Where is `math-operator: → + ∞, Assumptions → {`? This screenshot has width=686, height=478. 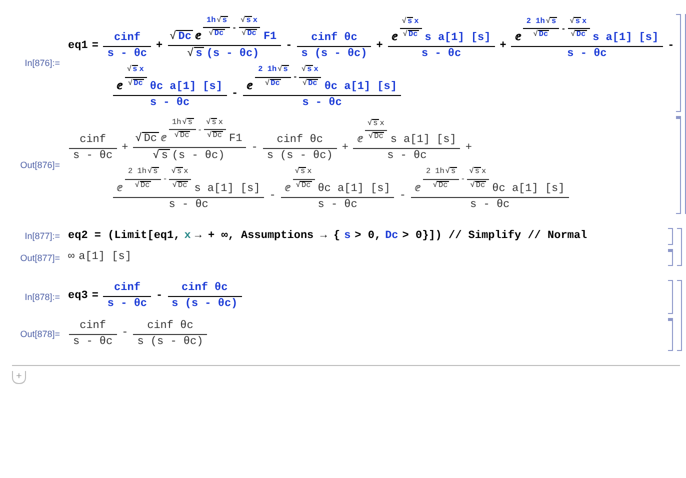
math-operator: → + ∞, Assumptions → { is located at coordinates (267, 236).